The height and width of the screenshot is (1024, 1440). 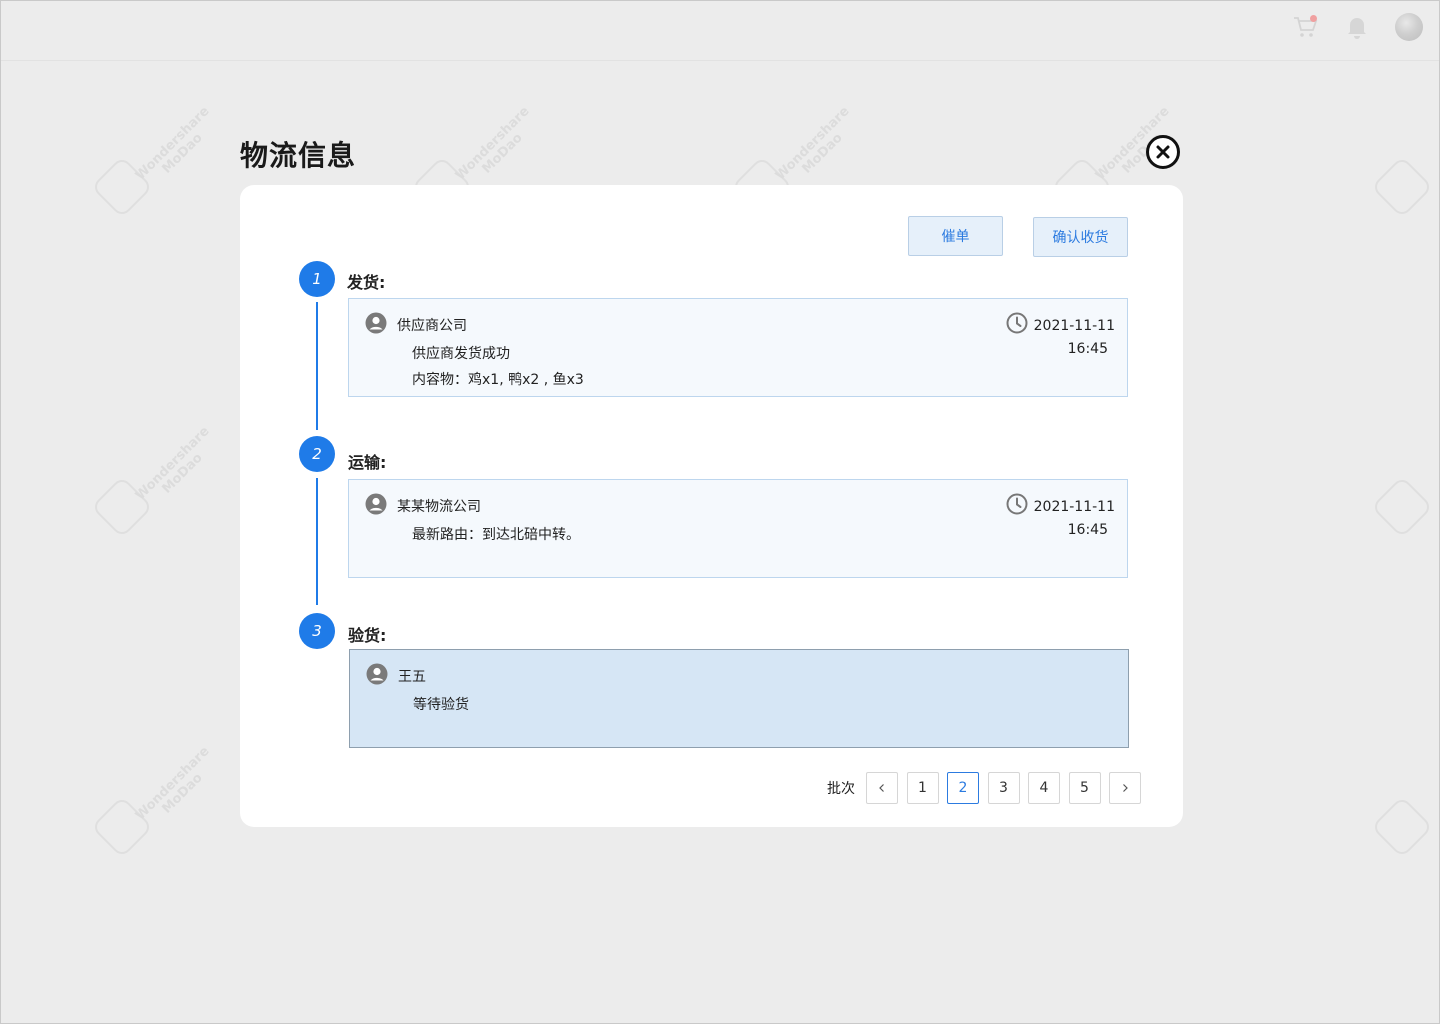 I want to click on pager-page-1: 1, so click(x=922, y=788).